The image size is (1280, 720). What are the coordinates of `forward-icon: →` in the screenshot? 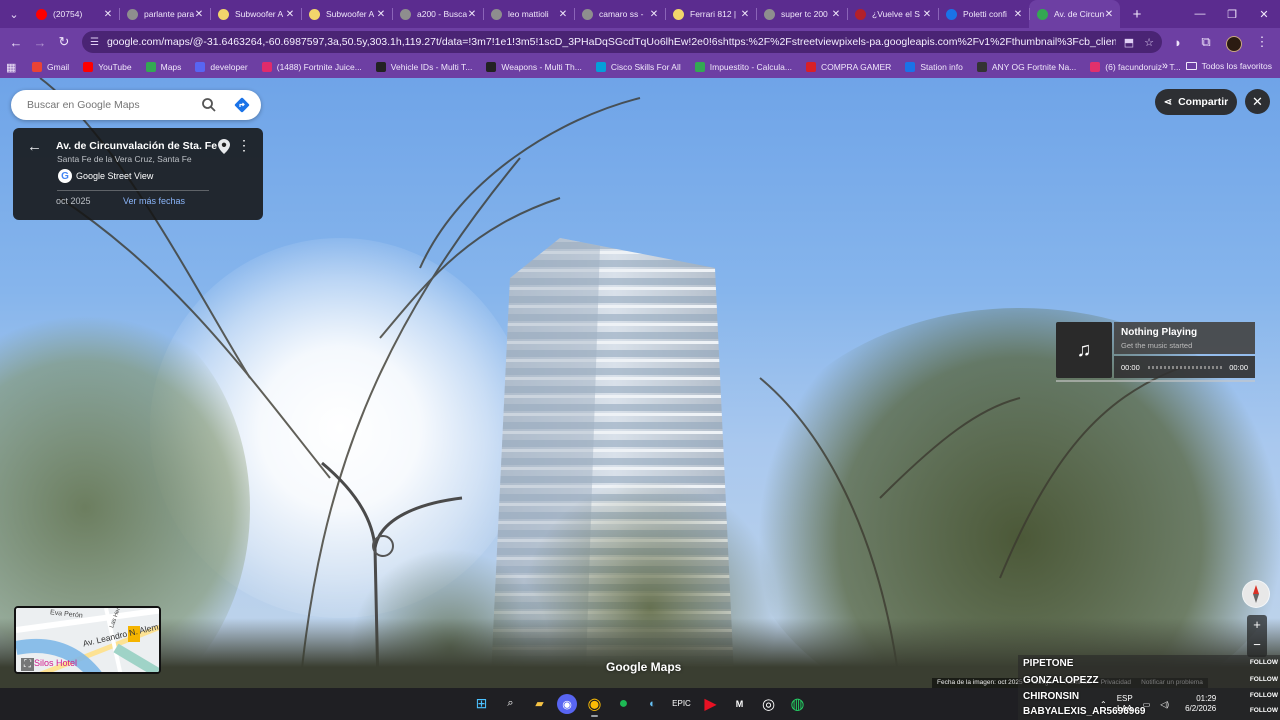 It's located at (40, 42).